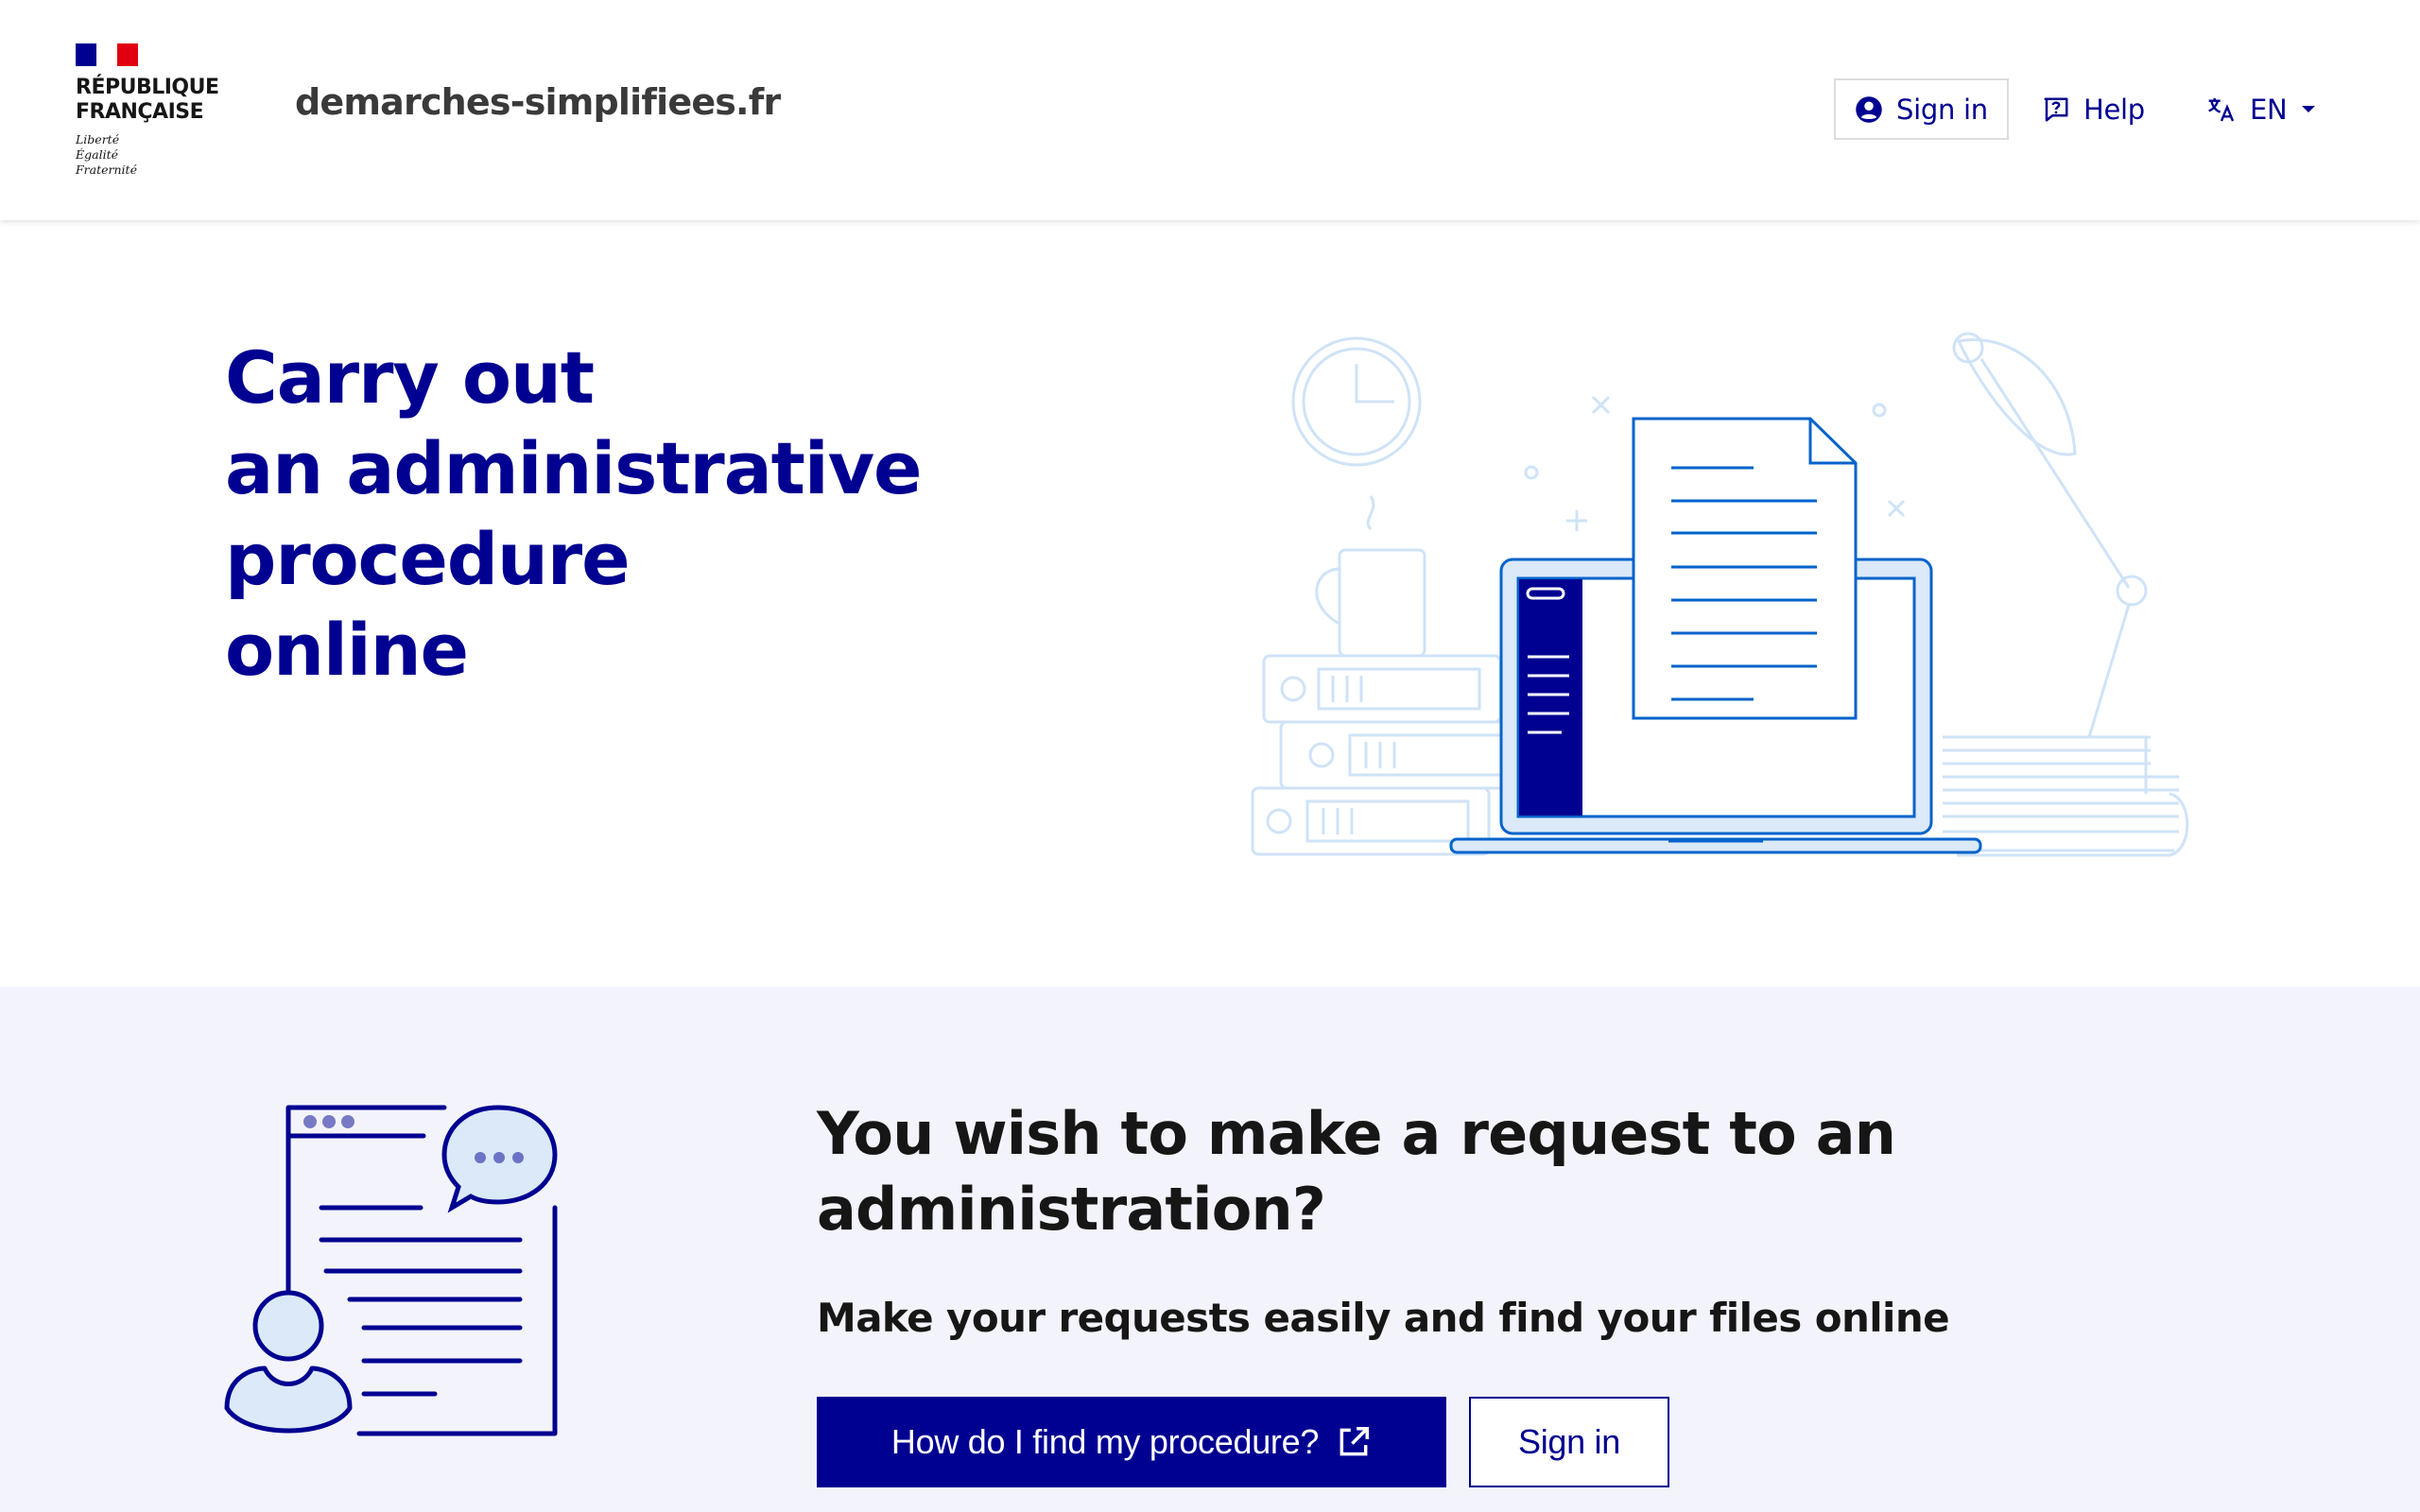 The image size is (2420, 1512). Describe the element at coordinates (147, 87) in the screenshot. I see `logo-text-line-1: RÉPUBLIQUE` at that location.